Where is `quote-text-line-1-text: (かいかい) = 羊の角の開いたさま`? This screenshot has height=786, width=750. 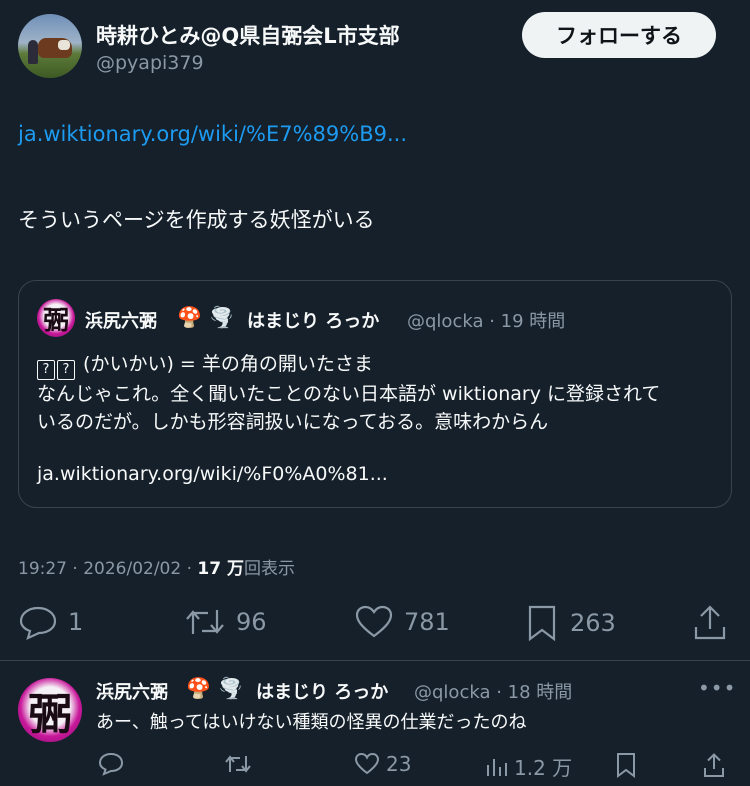
quote-text-line-1-text: (かいかい) = 羊の角の開いたさま is located at coordinates (225, 364).